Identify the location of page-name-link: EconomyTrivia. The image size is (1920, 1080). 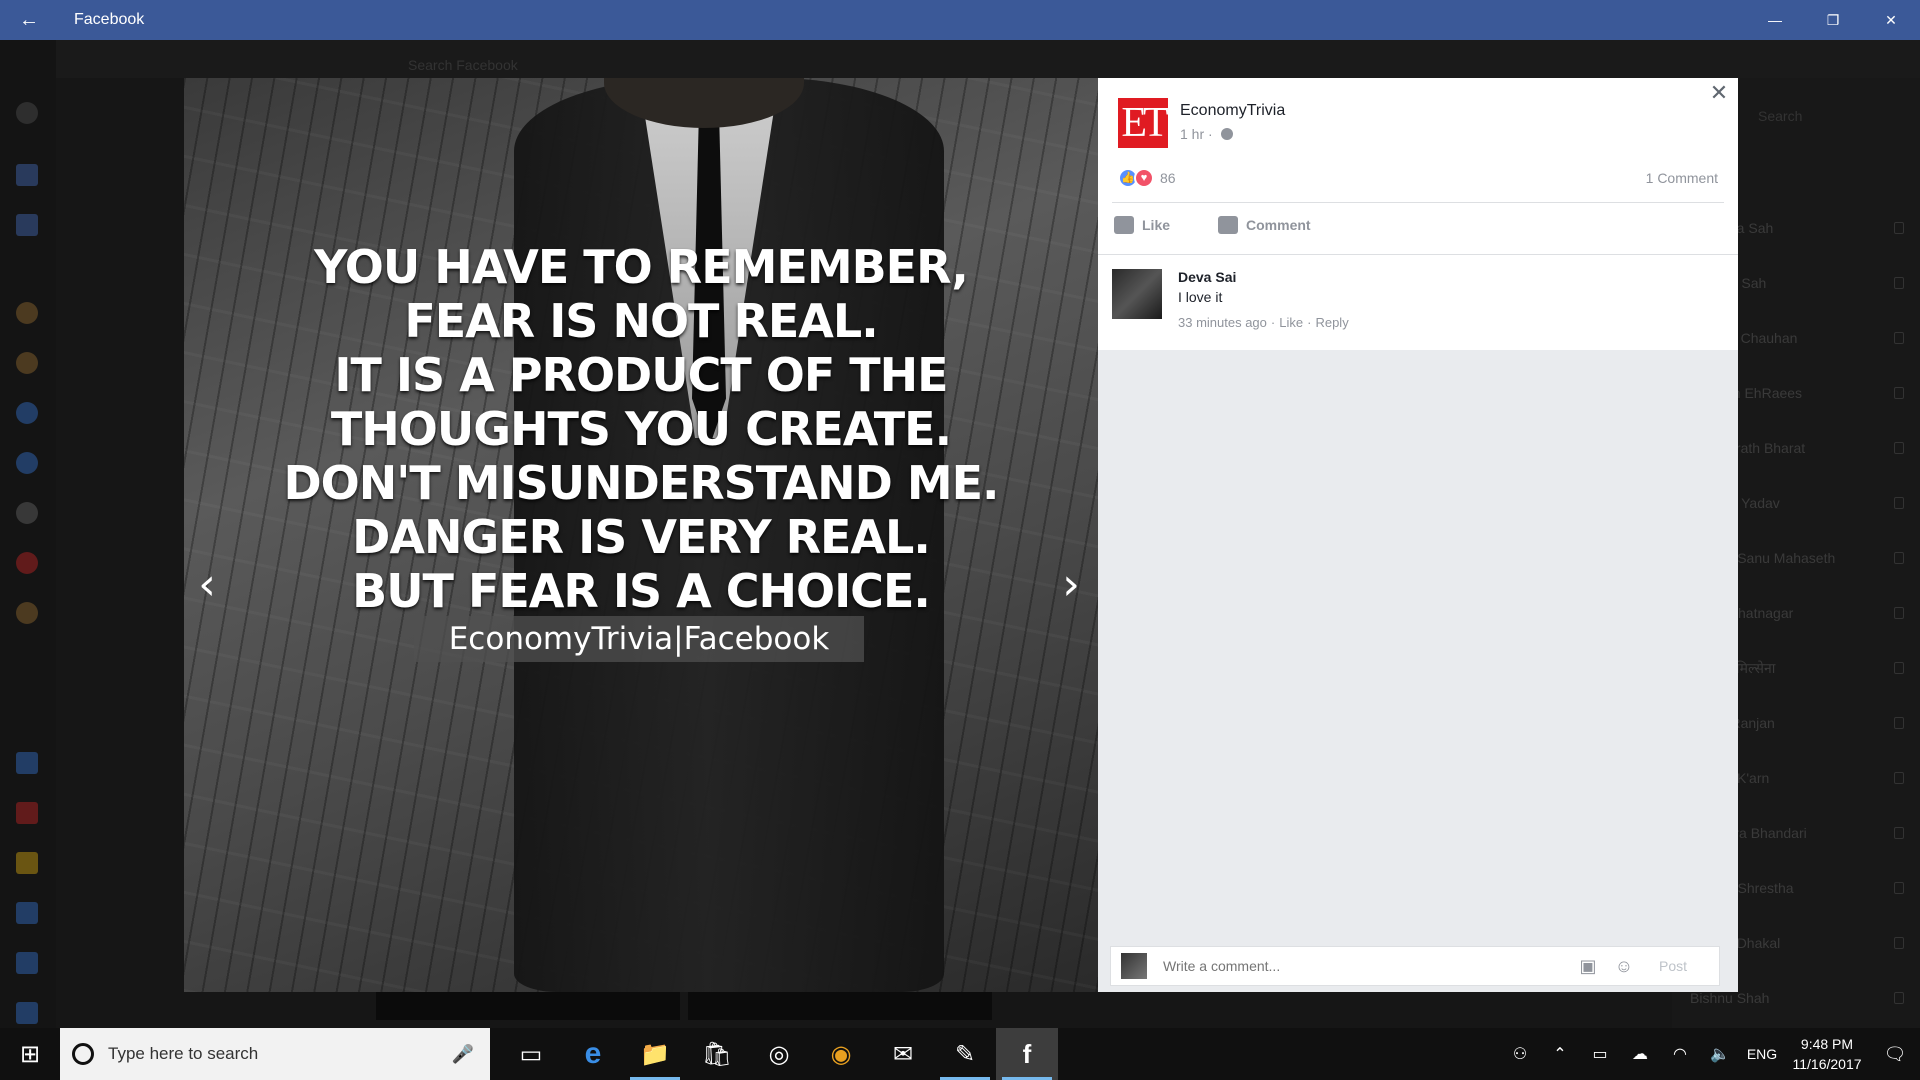
(1232, 111).